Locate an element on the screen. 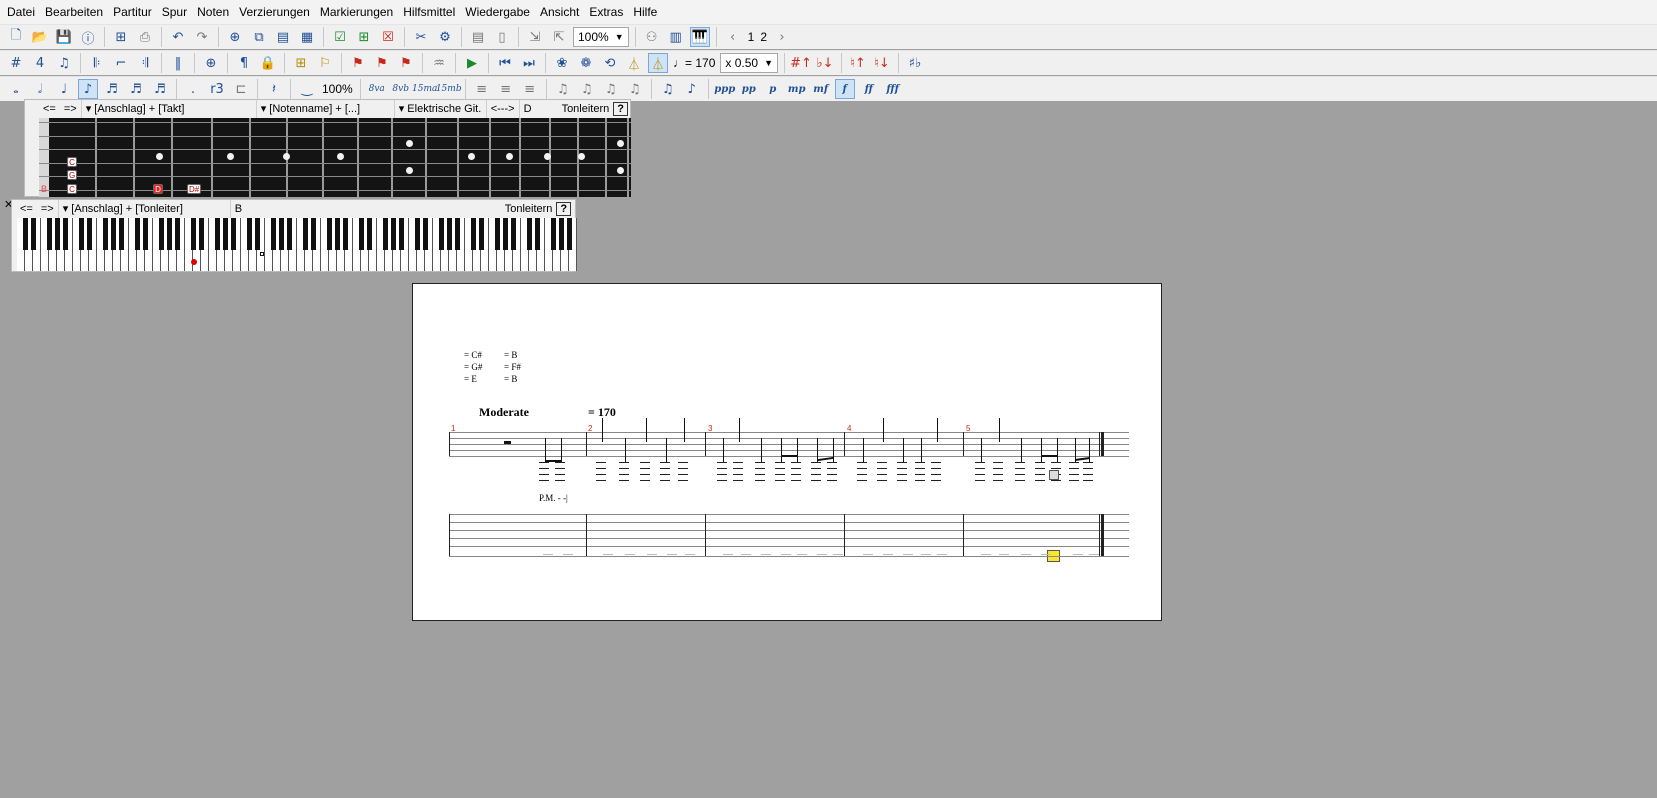 This screenshot has width=1657, height=798. octave-8vb-button: 8vb is located at coordinates (401, 89).